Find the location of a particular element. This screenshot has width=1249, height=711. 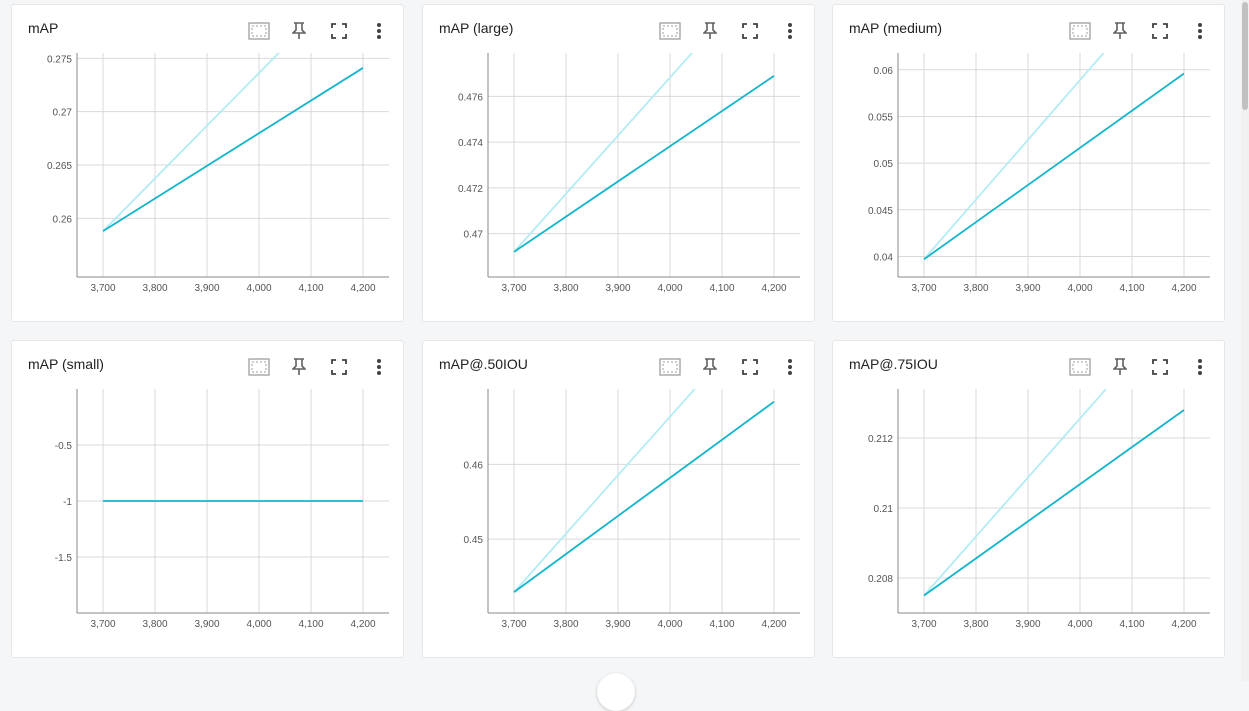

page-scrollbar is located at coordinates (1245, 340).